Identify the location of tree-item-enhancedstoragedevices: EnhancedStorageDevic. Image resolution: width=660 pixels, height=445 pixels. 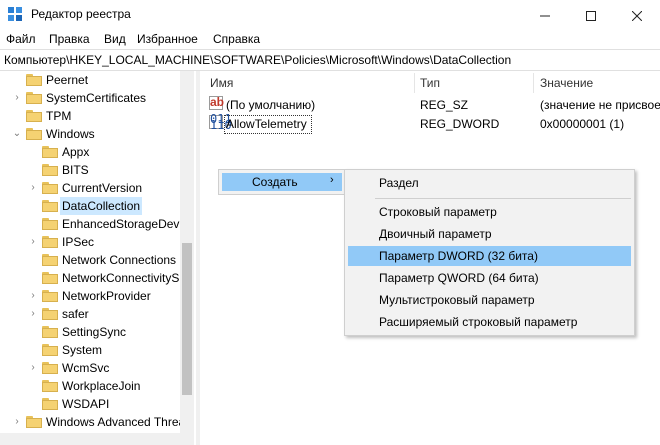
(94, 224).